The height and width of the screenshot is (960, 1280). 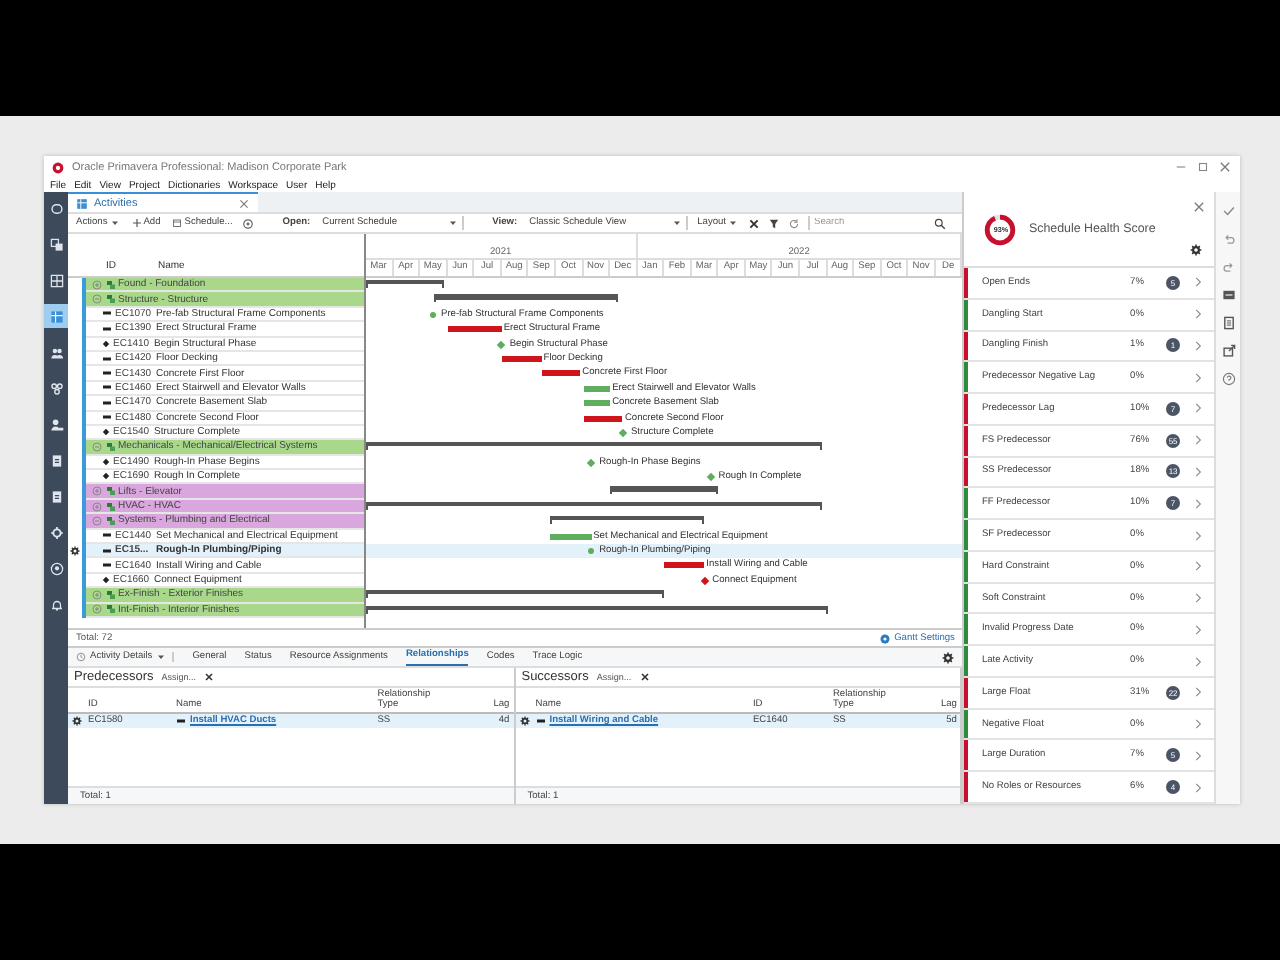 What do you see at coordinates (1228, 379) in the screenshot?
I see `help-icon` at bounding box center [1228, 379].